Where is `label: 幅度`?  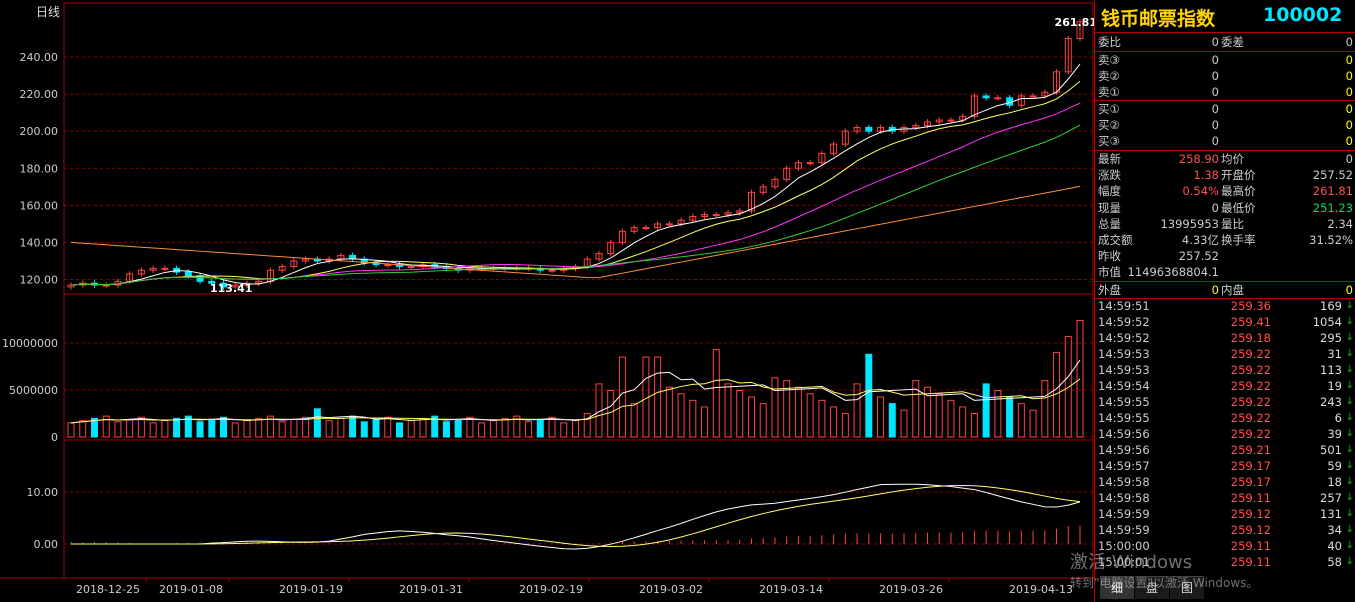 label: 幅度 is located at coordinates (1109, 191).